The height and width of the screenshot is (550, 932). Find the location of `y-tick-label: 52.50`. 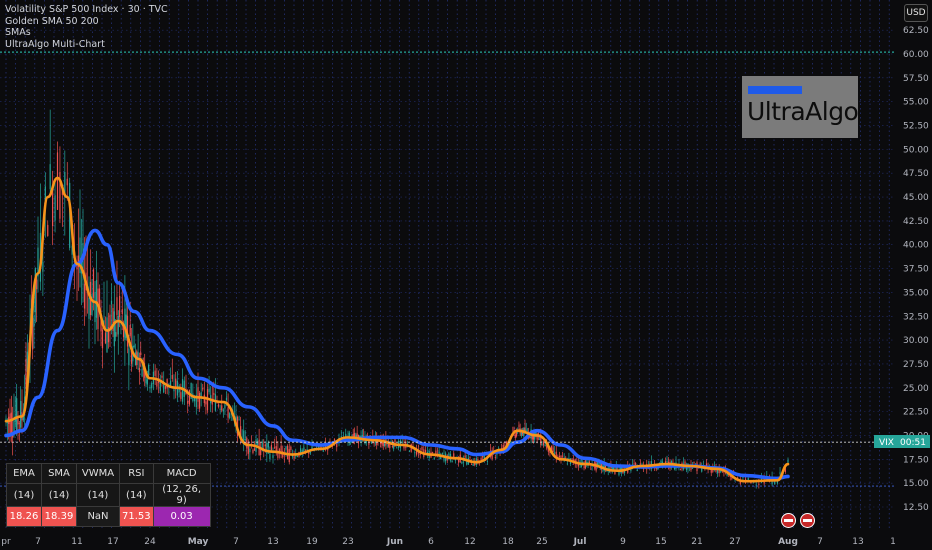

y-tick-label: 52.50 is located at coordinates (916, 127).